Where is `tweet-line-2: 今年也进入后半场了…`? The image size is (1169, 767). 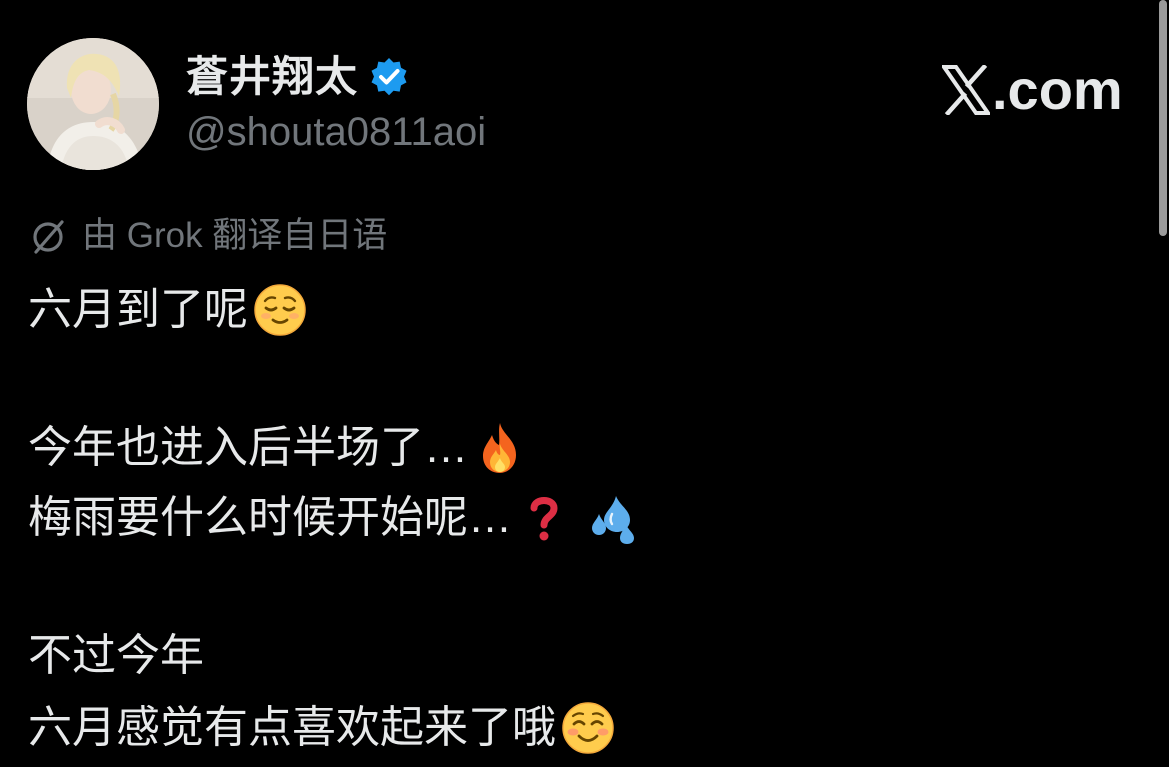
tweet-line-2: 今年也进入后半场了… is located at coordinates (278, 448).